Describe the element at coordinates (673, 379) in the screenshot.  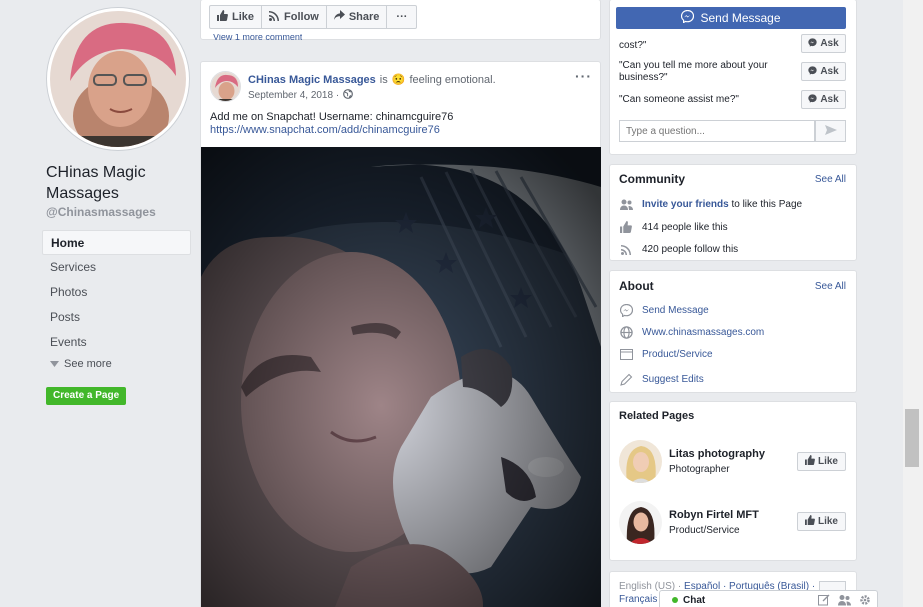
I see `suggest-edits-link: Suggest Edits` at that location.